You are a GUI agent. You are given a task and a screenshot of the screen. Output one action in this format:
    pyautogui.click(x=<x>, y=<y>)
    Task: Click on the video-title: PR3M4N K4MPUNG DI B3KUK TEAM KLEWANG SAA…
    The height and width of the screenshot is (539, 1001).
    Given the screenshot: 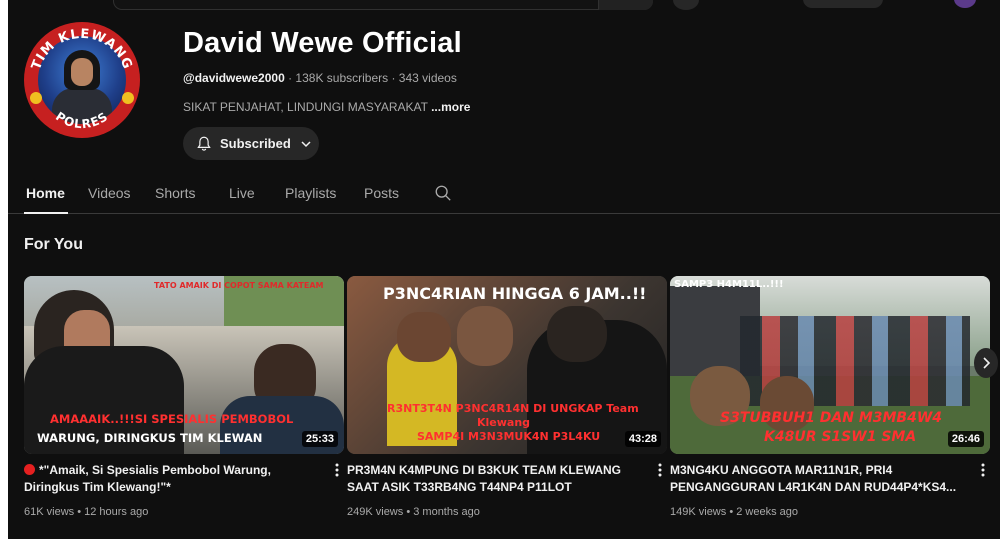 What is the action you would take?
    pyautogui.click(x=492, y=479)
    